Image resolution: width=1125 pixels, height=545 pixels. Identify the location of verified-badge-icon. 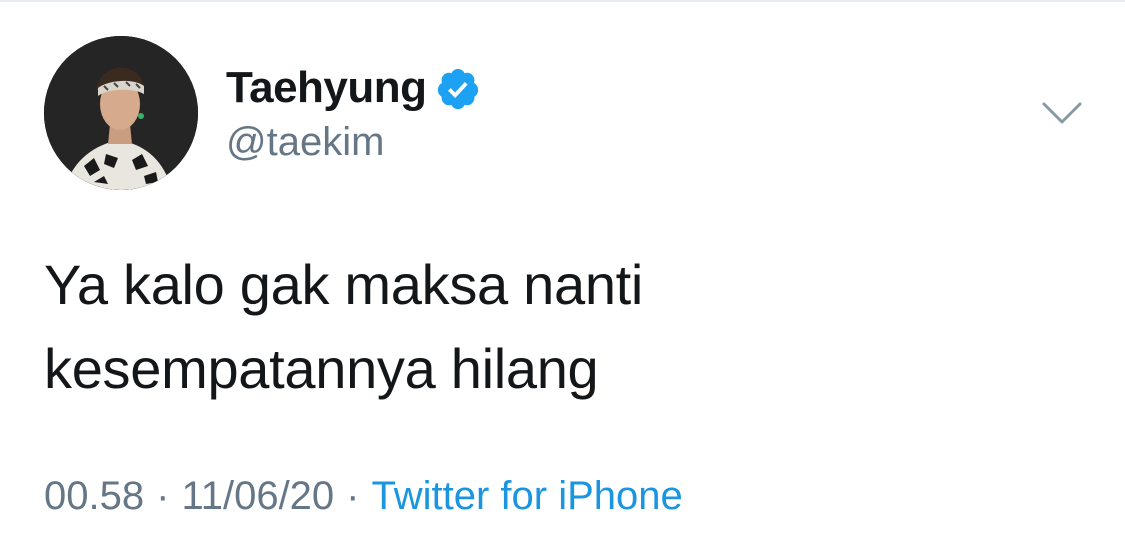
(458, 89).